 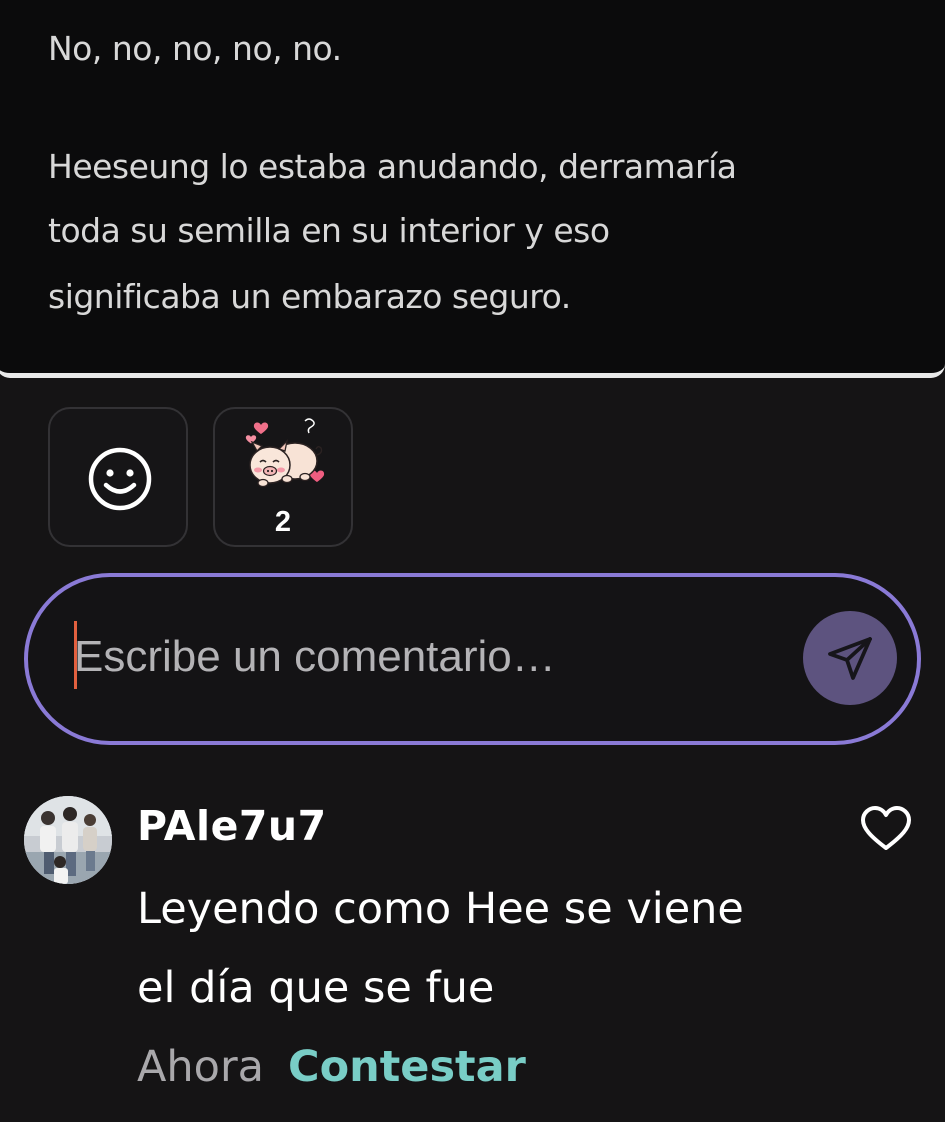 I want to click on excerpt-line: Heeseung lo estaba anudando, derramaría, so click(x=392, y=166).